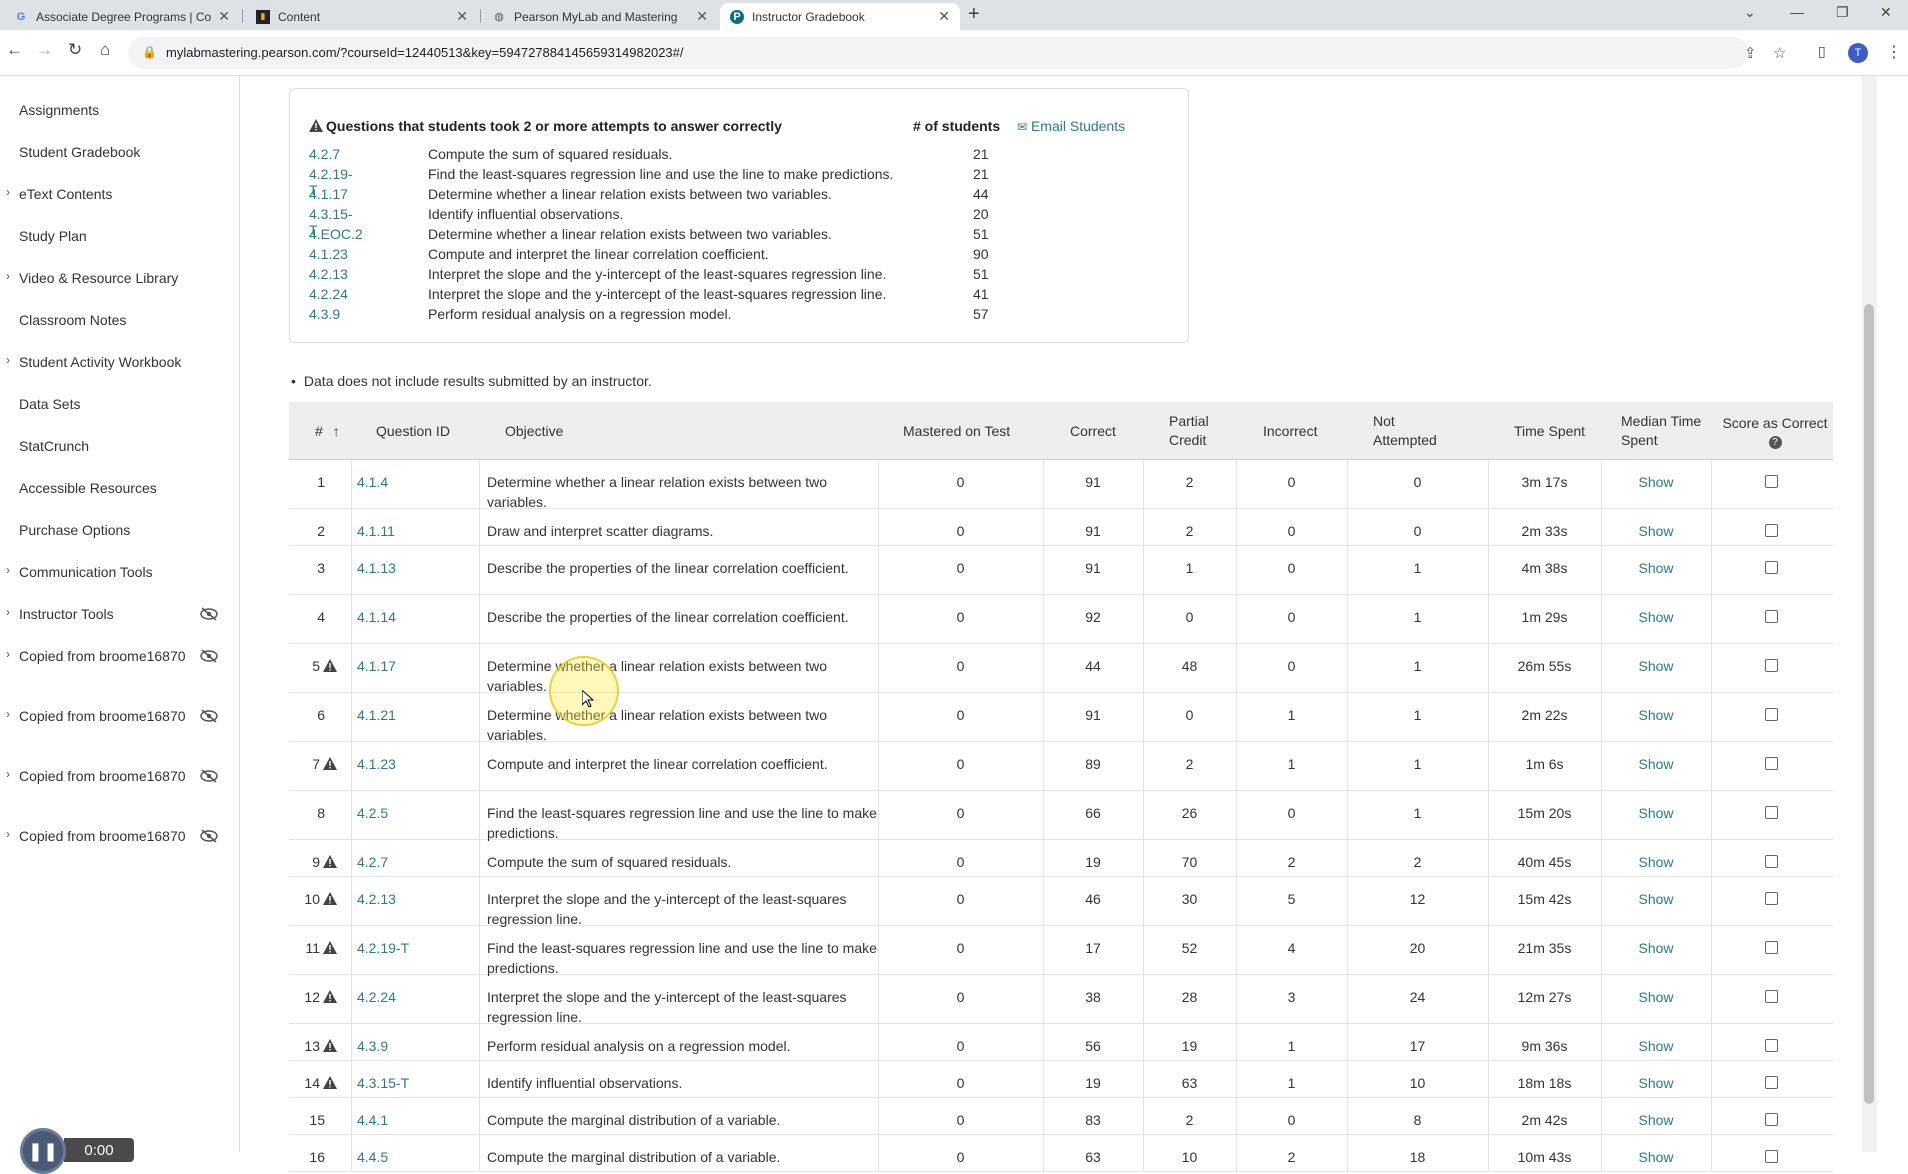 The height and width of the screenshot is (1174, 1908). What do you see at coordinates (383, 1083) in the screenshot?
I see `question-id-link: 4.3.15-T` at bounding box center [383, 1083].